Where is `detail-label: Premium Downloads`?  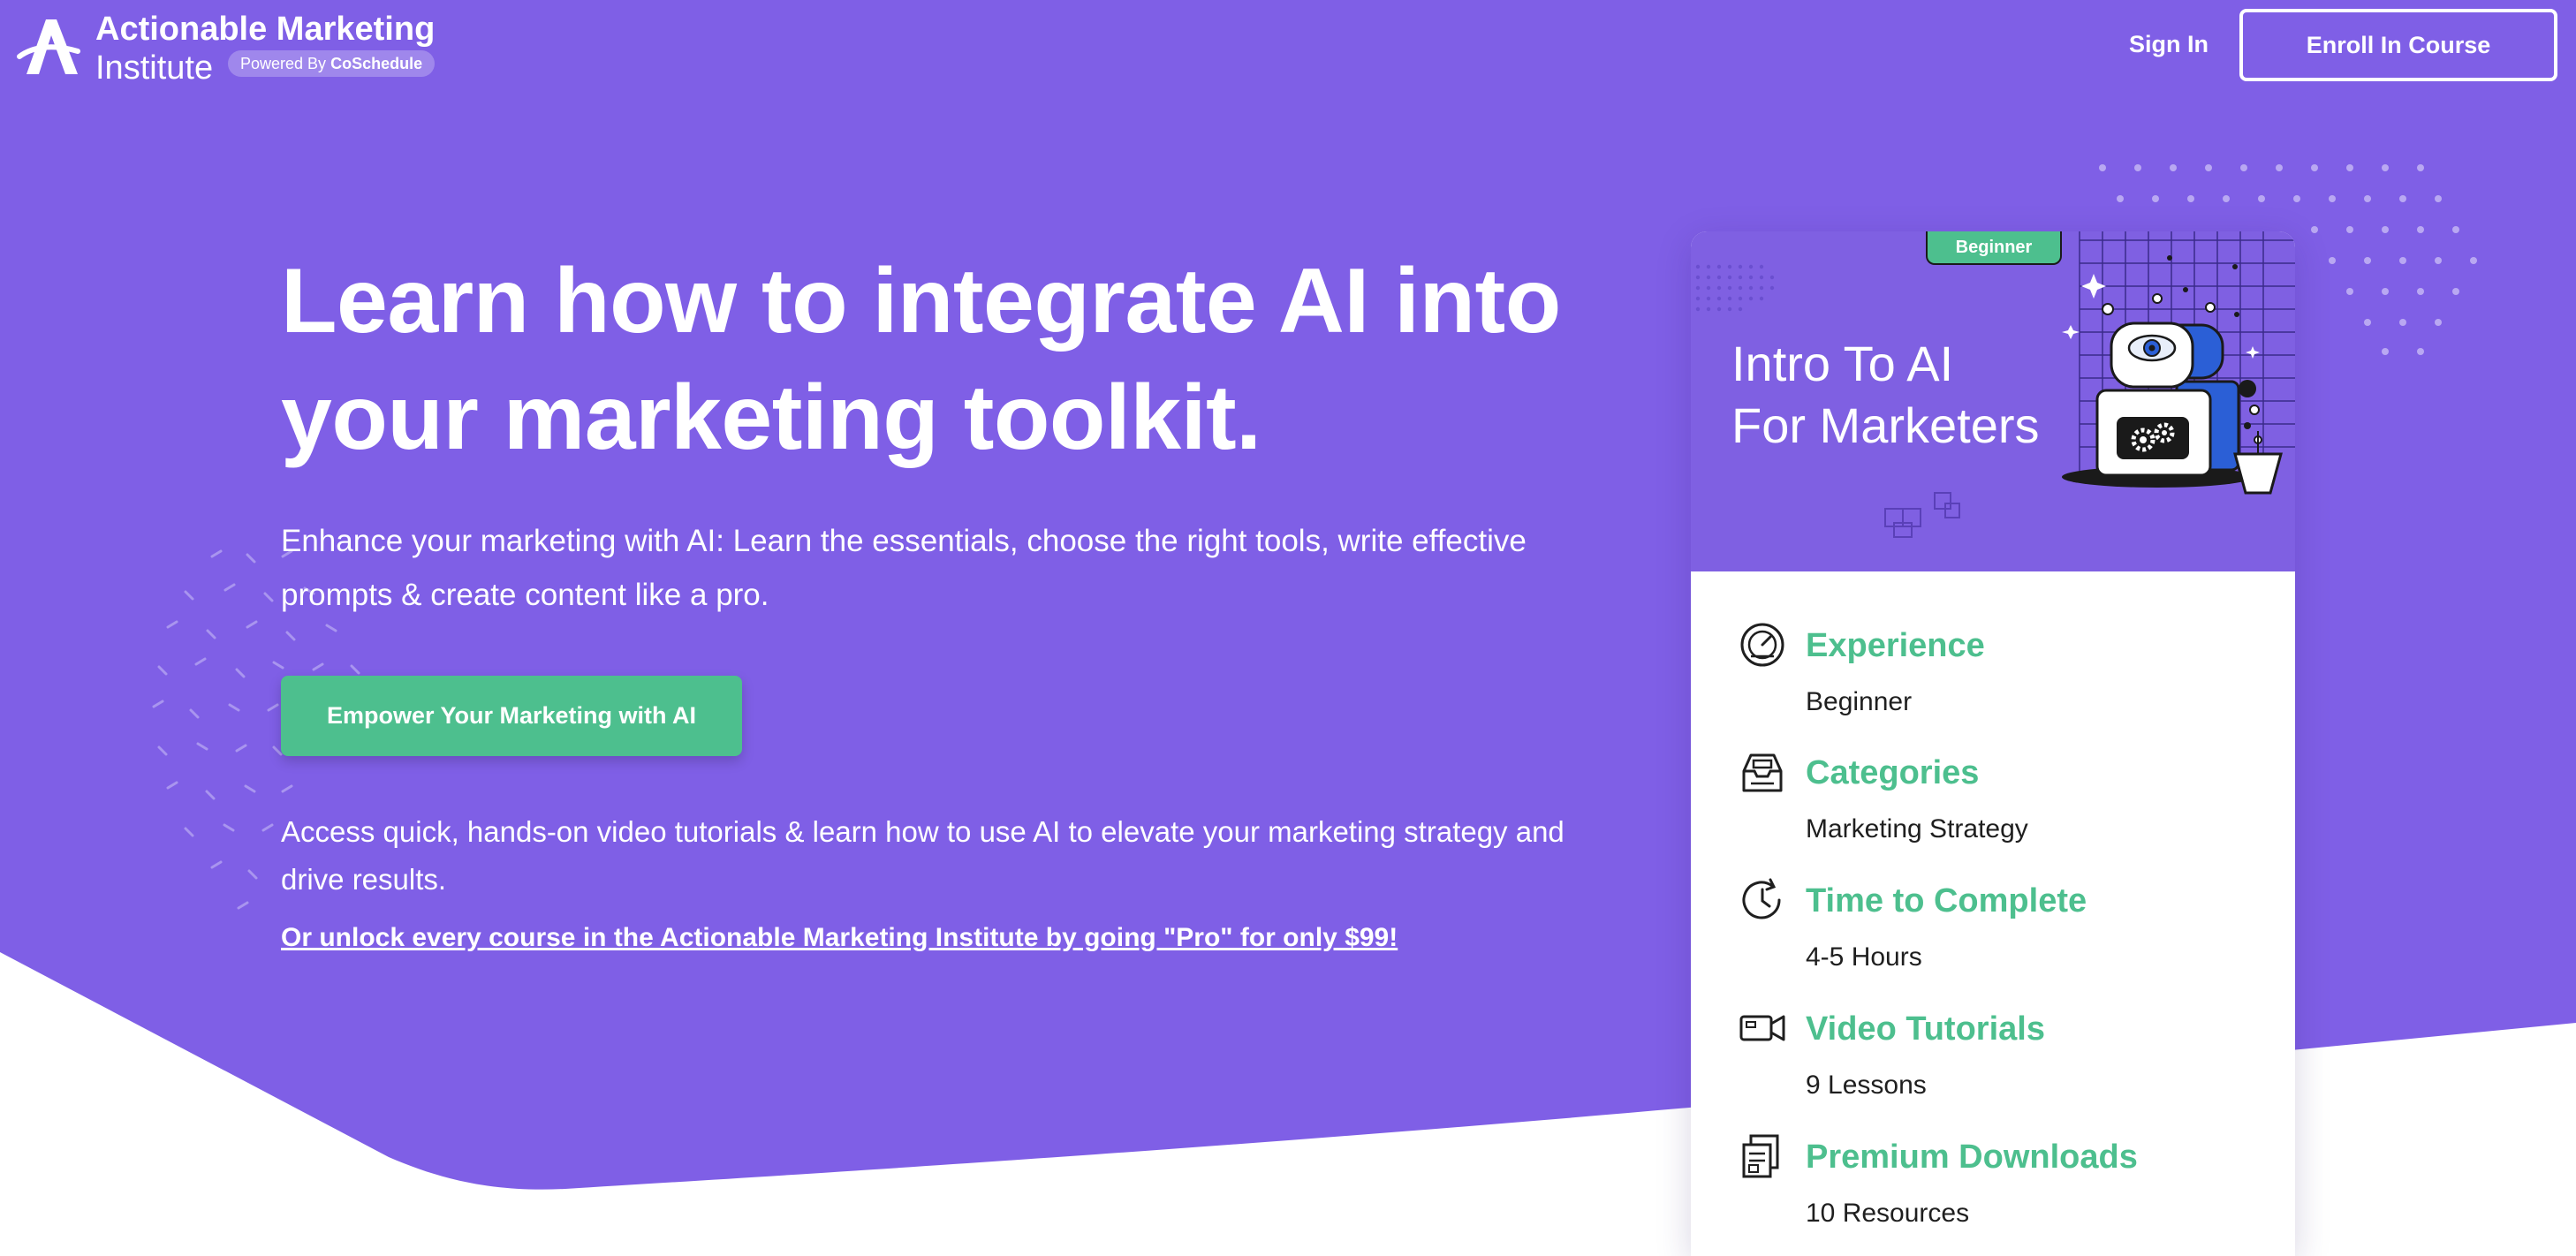
detail-label: Premium Downloads is located at coordinates (1972, 1157).